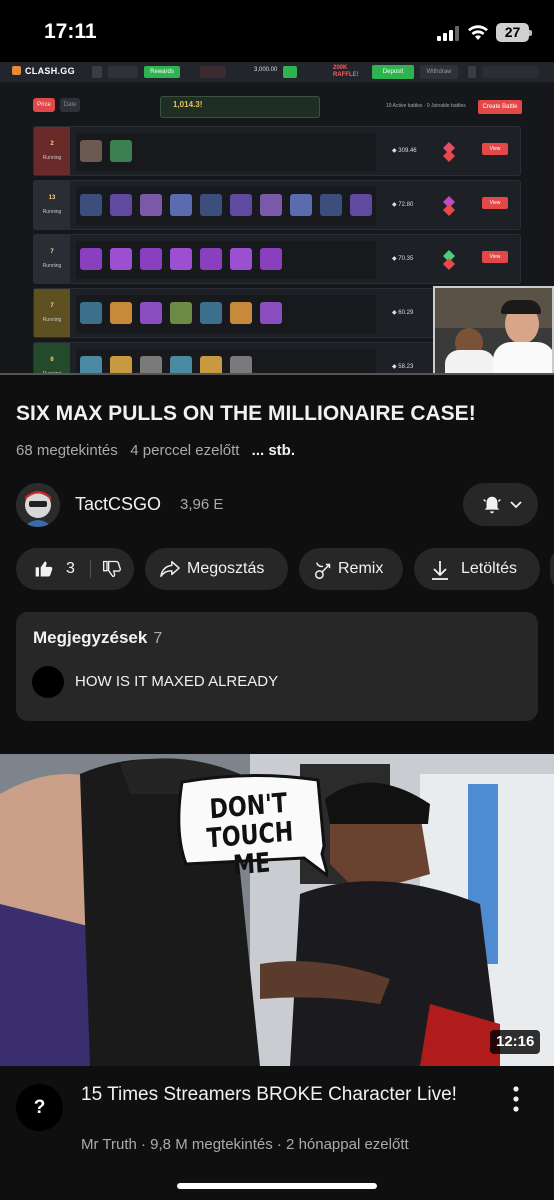  I want to click on like-dislike-button: 3, so click(75, 569).